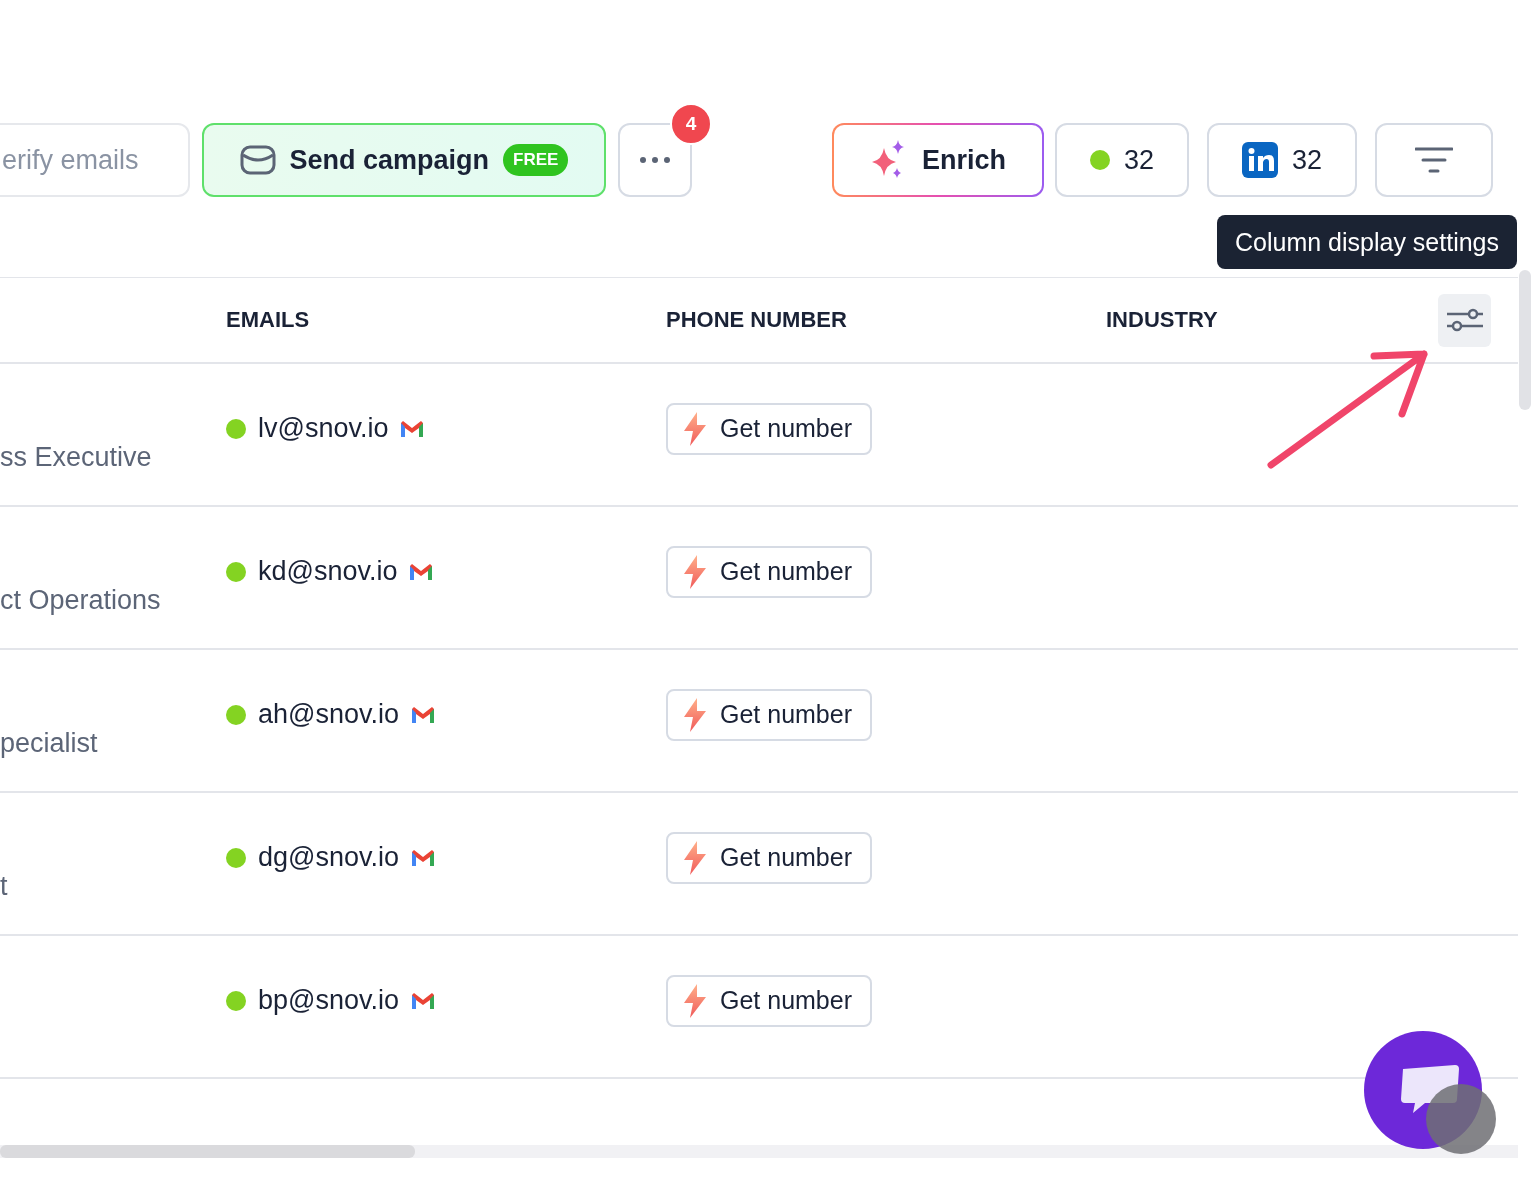  What do you see at coordinates (389, 160) in the screenshot?
I see `send-campaign-label: Send campaign` at bounding box center [389, 160].